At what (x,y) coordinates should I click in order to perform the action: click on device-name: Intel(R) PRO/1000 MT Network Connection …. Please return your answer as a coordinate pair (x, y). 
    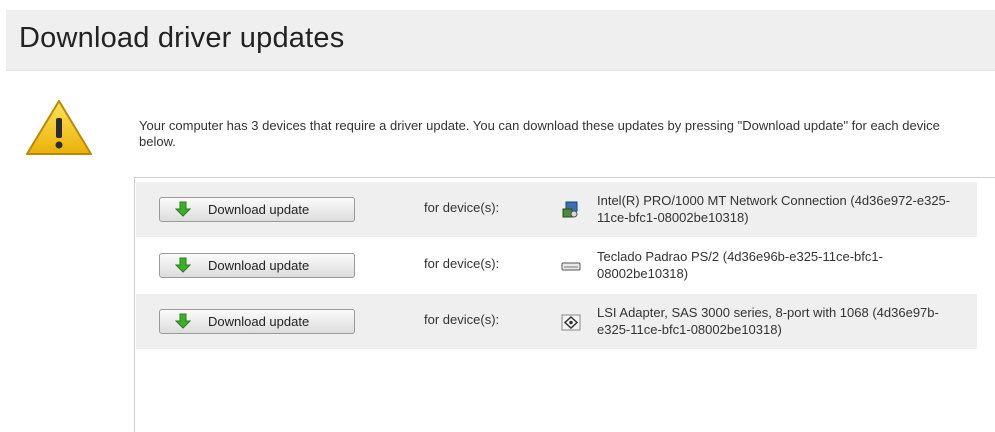
    Looking at the image, I should click on (774, 209).